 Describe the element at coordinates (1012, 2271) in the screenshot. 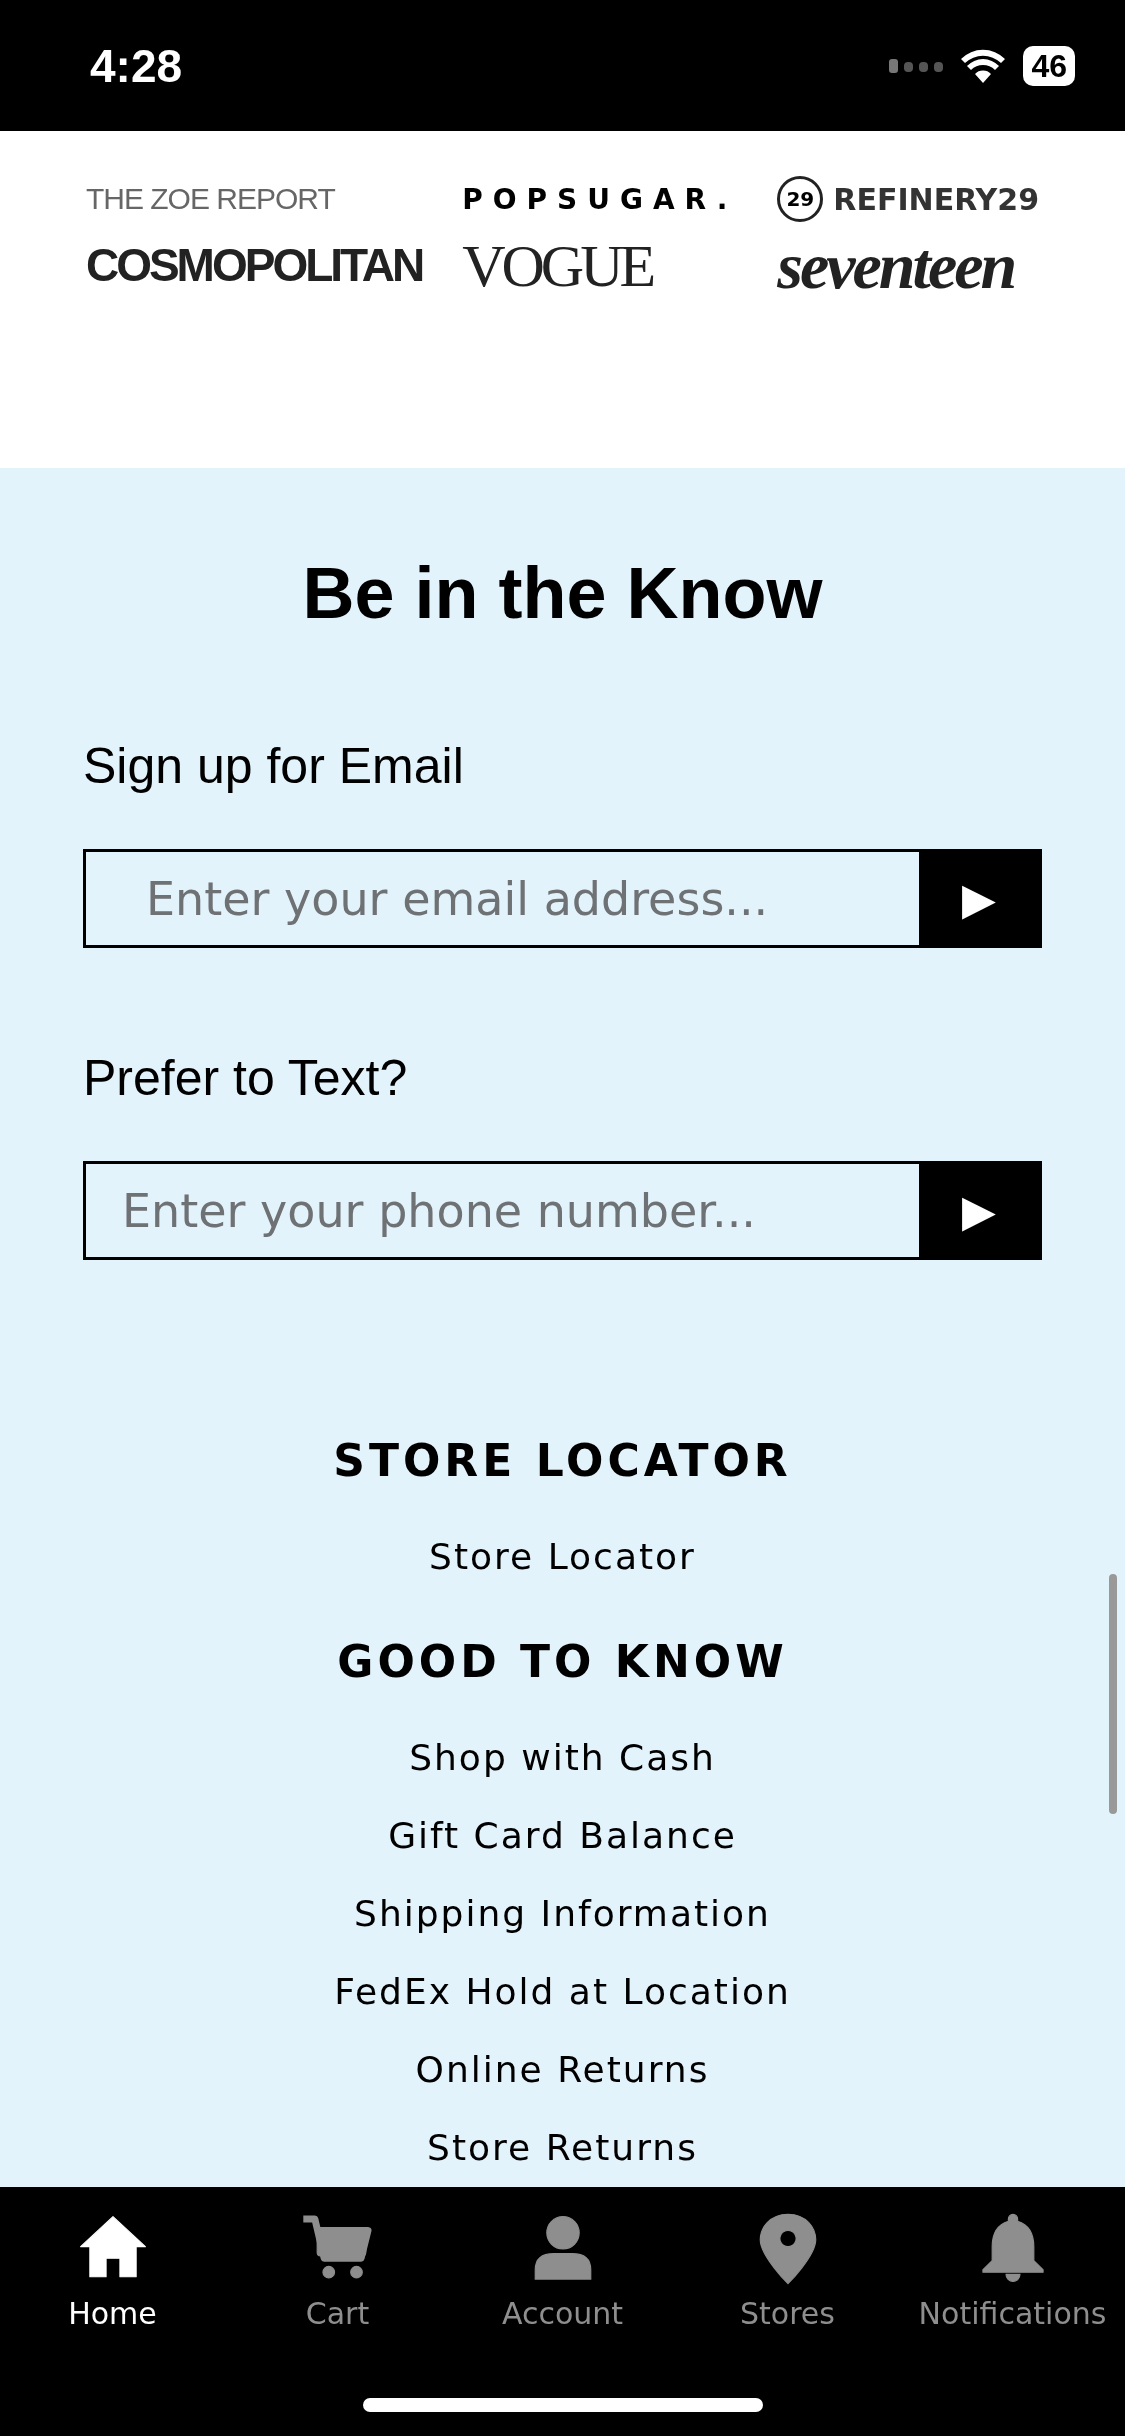

I see `tab-item: Notifications` at that location.